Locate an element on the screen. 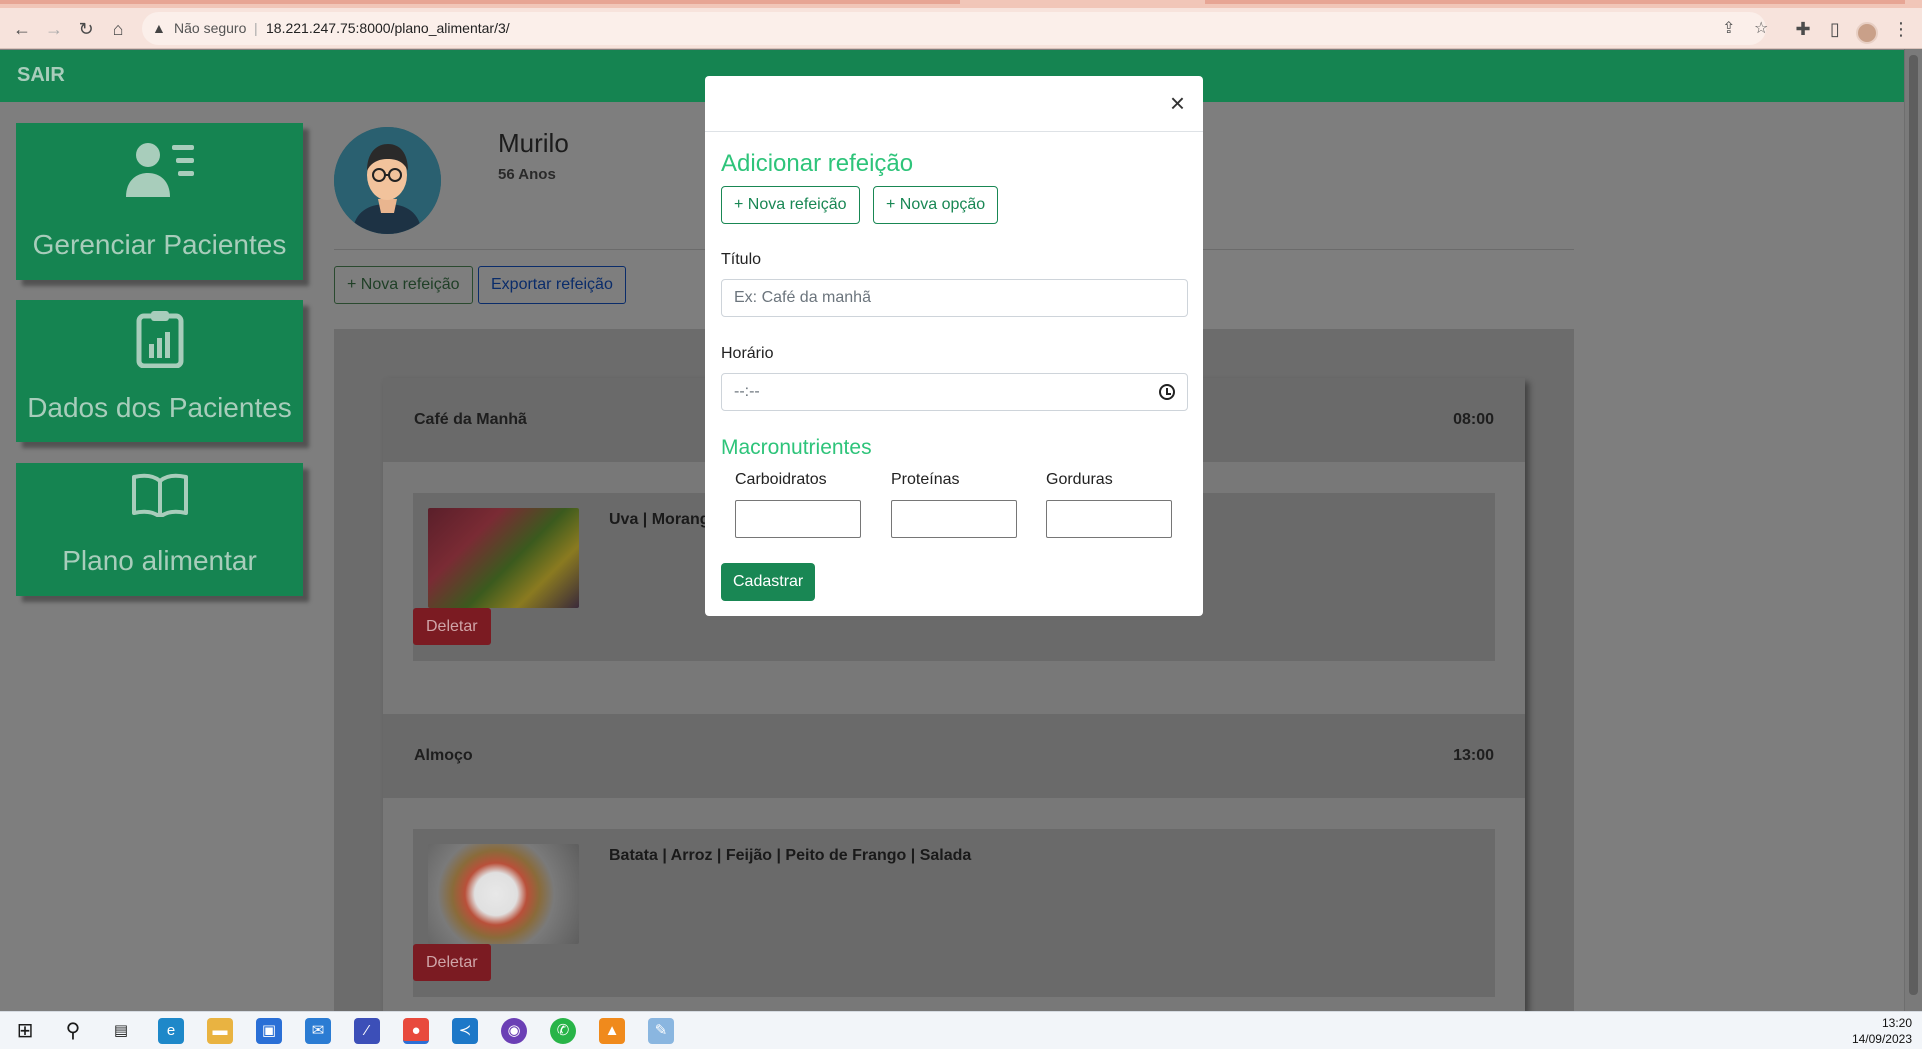 This screenshot has height=1049, width=1922. protein-input is located at coordinates (954, 519).